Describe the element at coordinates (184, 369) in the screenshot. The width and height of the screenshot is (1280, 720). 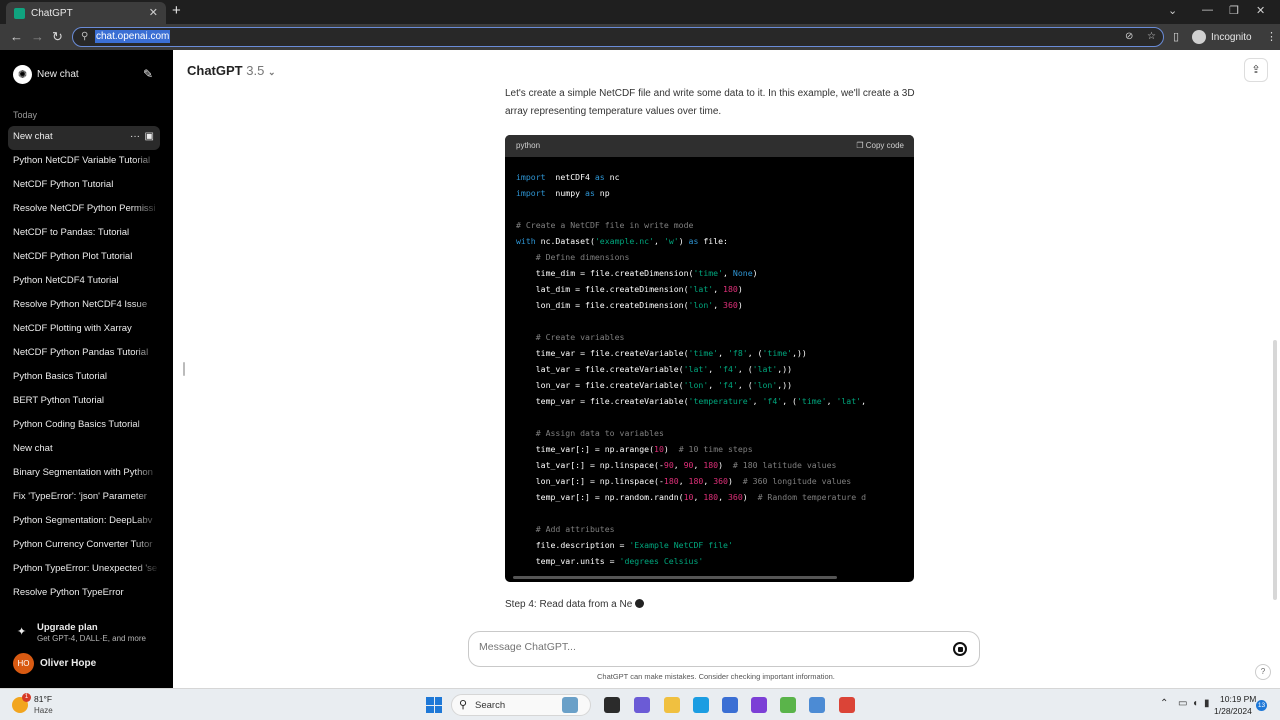
I see `sidebar-resize-handle` at that location.